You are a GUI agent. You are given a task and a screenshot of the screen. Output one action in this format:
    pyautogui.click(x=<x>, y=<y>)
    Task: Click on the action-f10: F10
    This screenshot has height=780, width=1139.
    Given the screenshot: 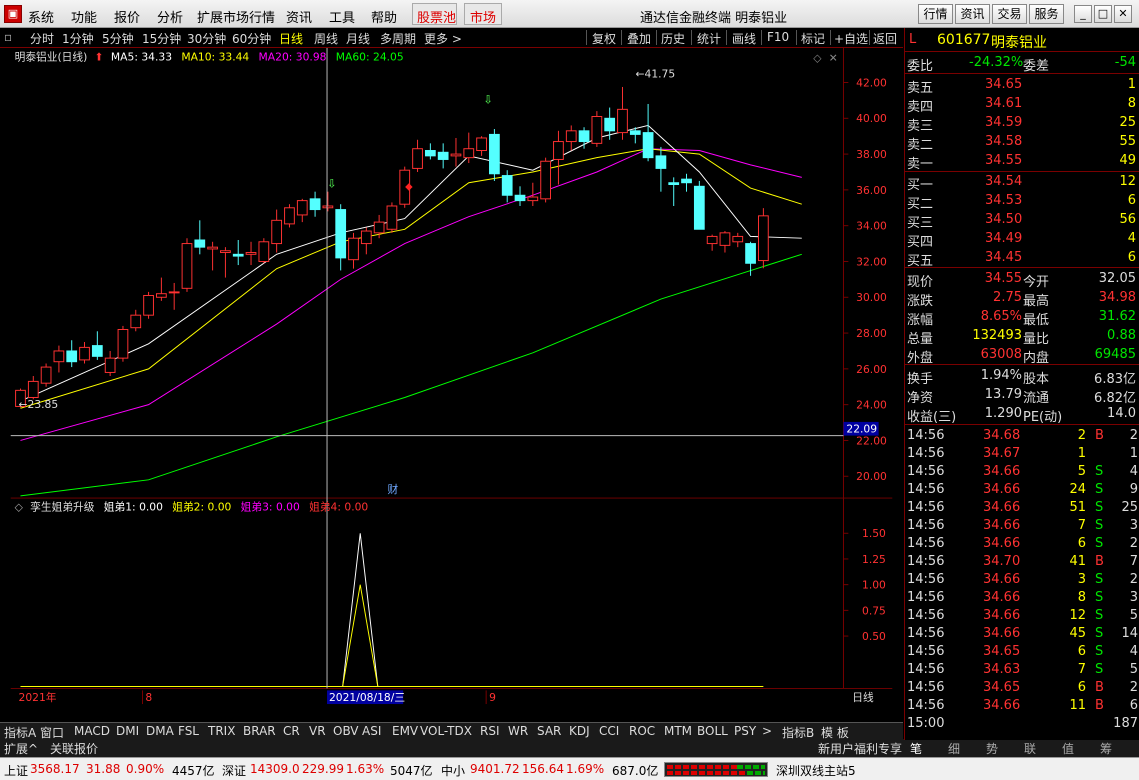 What is the action you would take?
    pyautogui.click(x=778, y=37)
    